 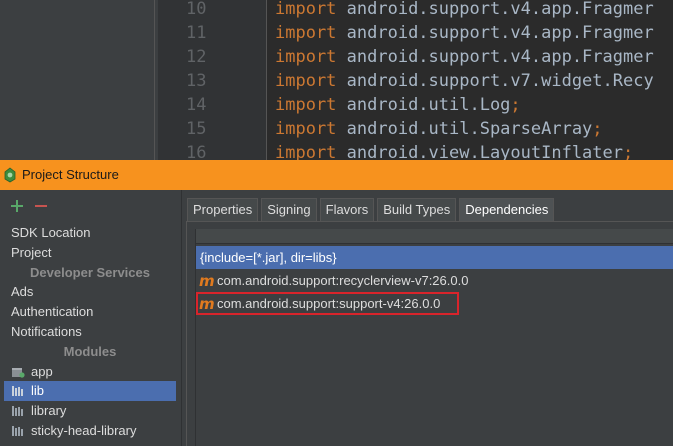 What do you see at coordinates (423, 105) in the screenshot?
I see `code-text: android.util.Log` at bounding box center [423, 105].